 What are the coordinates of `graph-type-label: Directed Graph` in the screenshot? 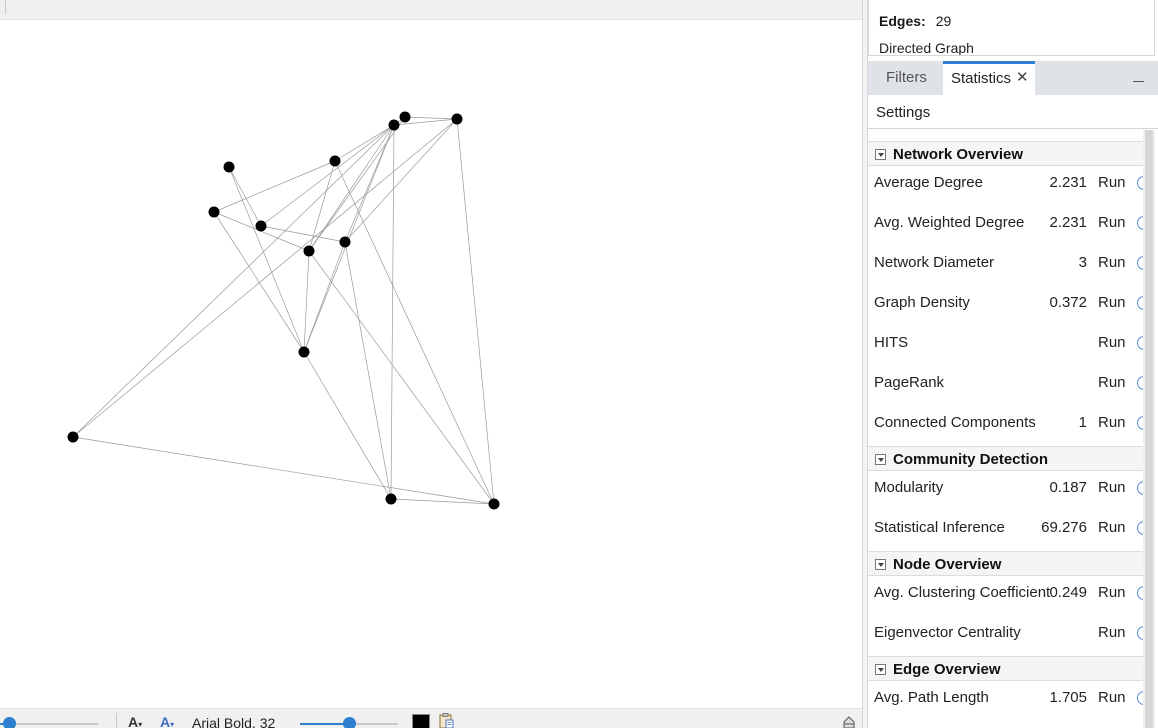 It's located at (926, 48).